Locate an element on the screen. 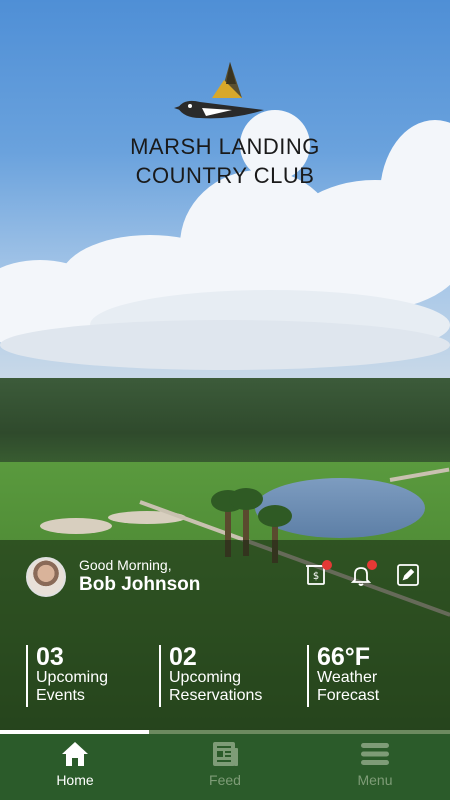 The image size is (450, 800). stat-value: 66°F is located at coordinates (344, 657).